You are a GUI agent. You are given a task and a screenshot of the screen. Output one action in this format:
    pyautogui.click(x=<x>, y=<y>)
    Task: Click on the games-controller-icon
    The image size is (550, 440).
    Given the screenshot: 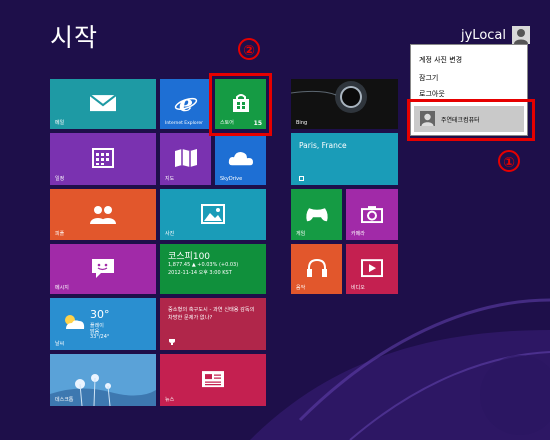 What is the action you would take?
    pyautogui.click(x=316, y=214)
    